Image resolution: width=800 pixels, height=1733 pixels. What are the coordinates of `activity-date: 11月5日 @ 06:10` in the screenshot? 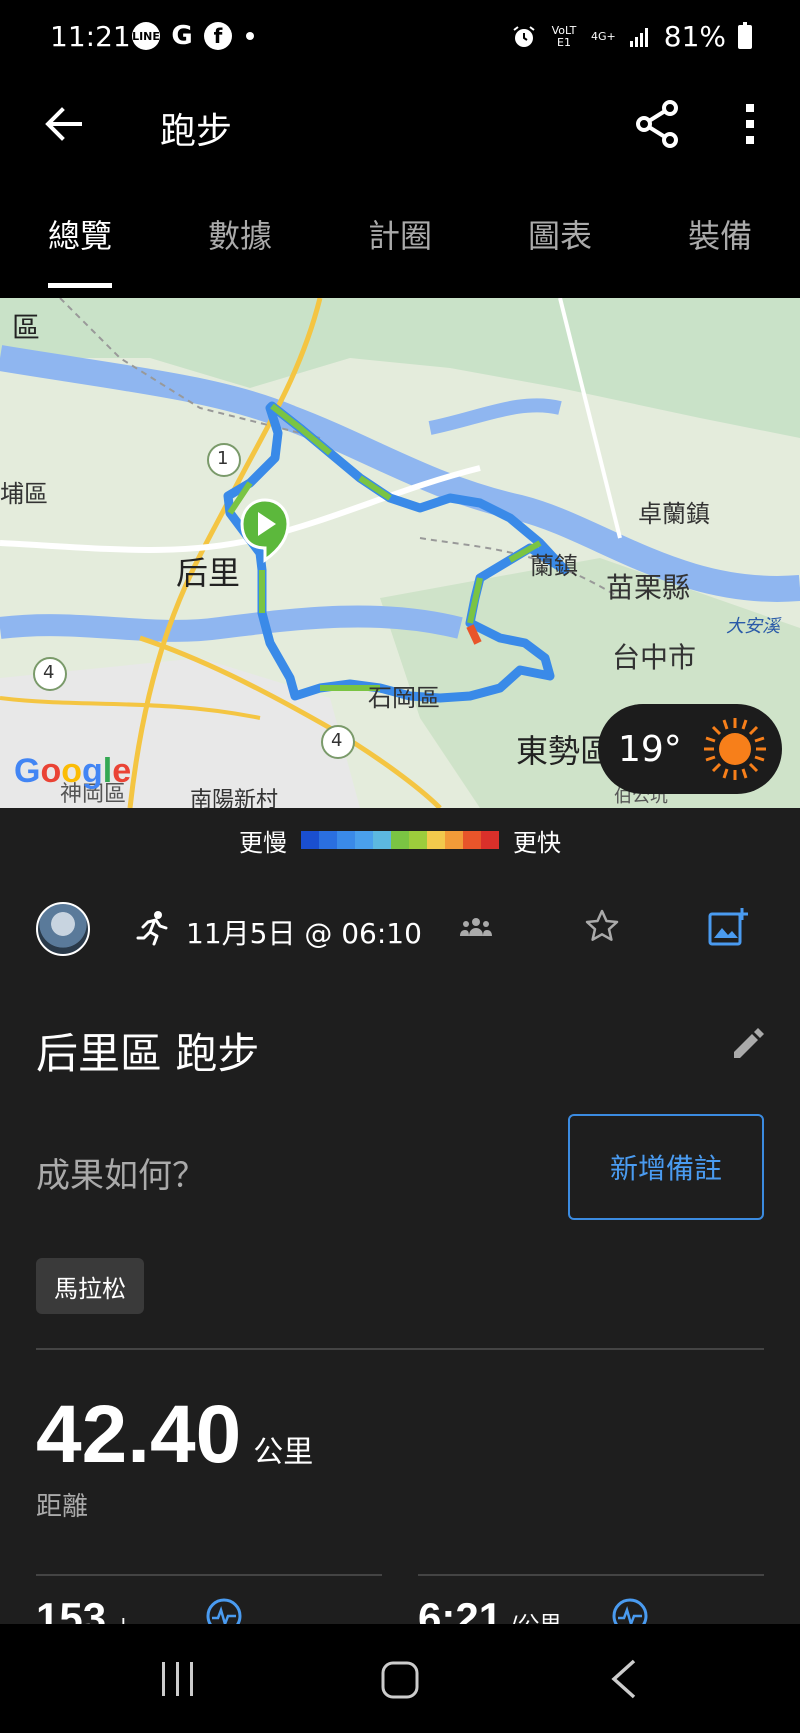 It's located at (304, 933).